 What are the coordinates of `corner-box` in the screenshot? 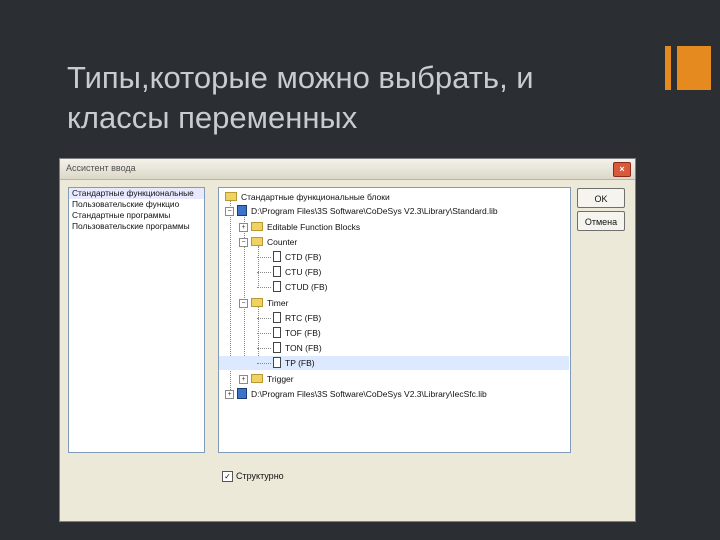 It's located at (694, 68).